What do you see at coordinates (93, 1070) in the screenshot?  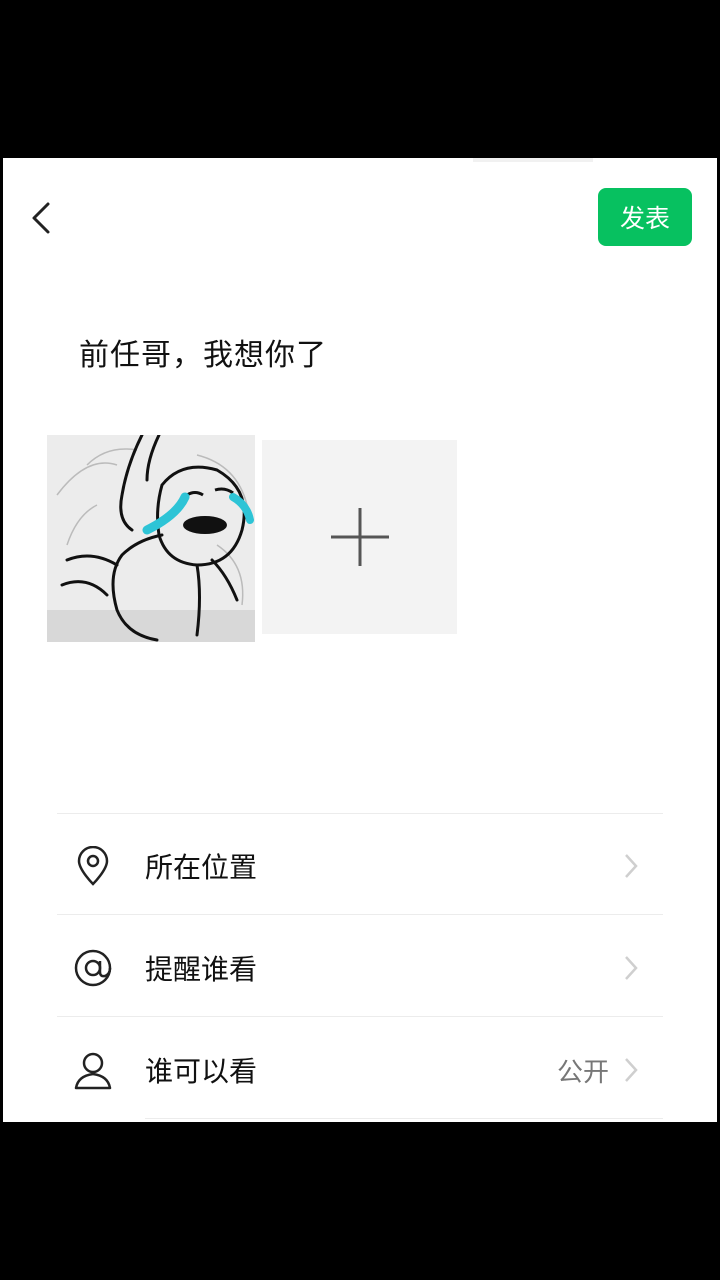 I see `person-icon` at bounding box center [93, 1070].